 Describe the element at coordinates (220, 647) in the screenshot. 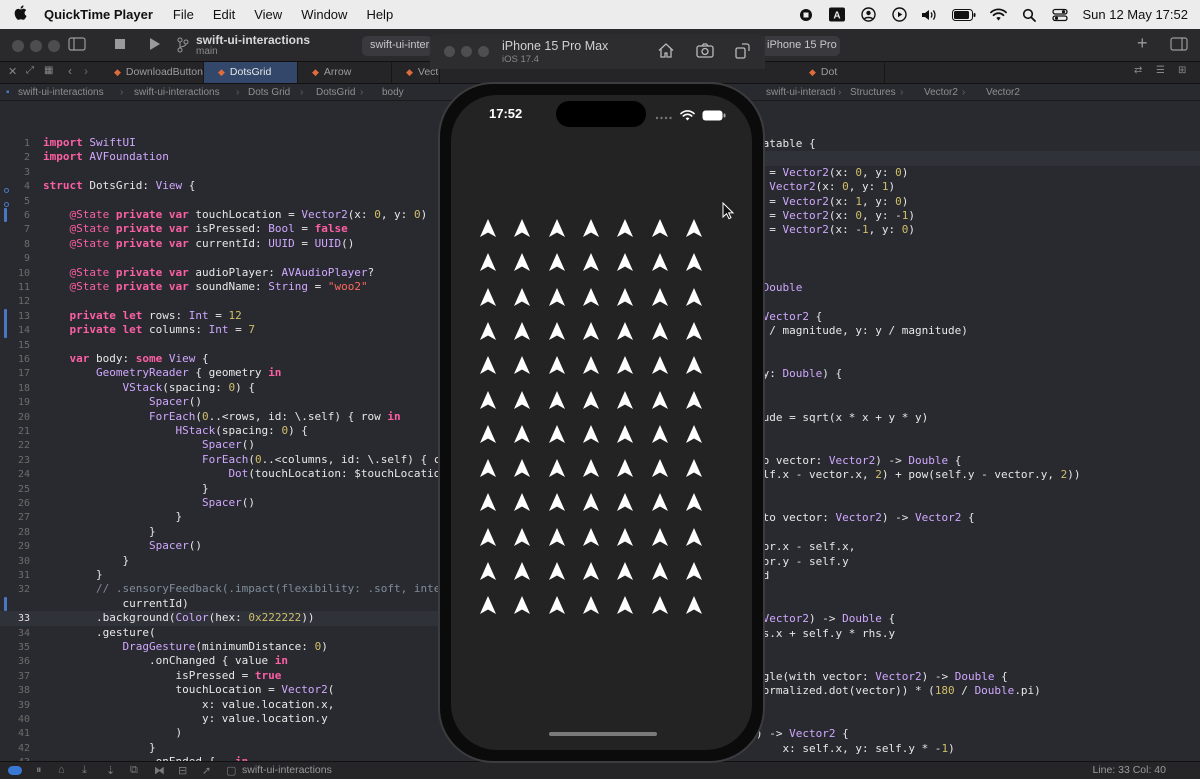

I see `code-line: 35 DragGesture(minimumDistance: 0)` at that location.